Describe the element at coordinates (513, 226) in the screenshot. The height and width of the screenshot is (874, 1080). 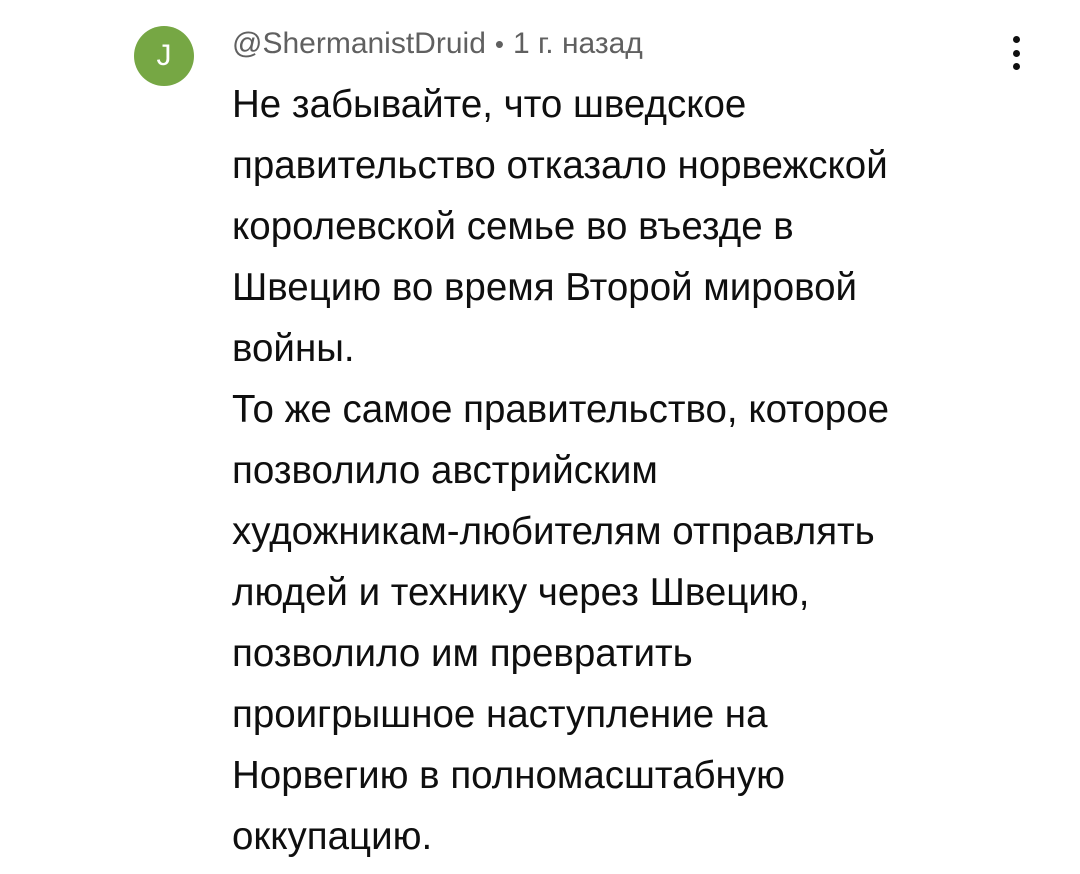
I see `comment-line: королевской семье во въезде в` at that location.